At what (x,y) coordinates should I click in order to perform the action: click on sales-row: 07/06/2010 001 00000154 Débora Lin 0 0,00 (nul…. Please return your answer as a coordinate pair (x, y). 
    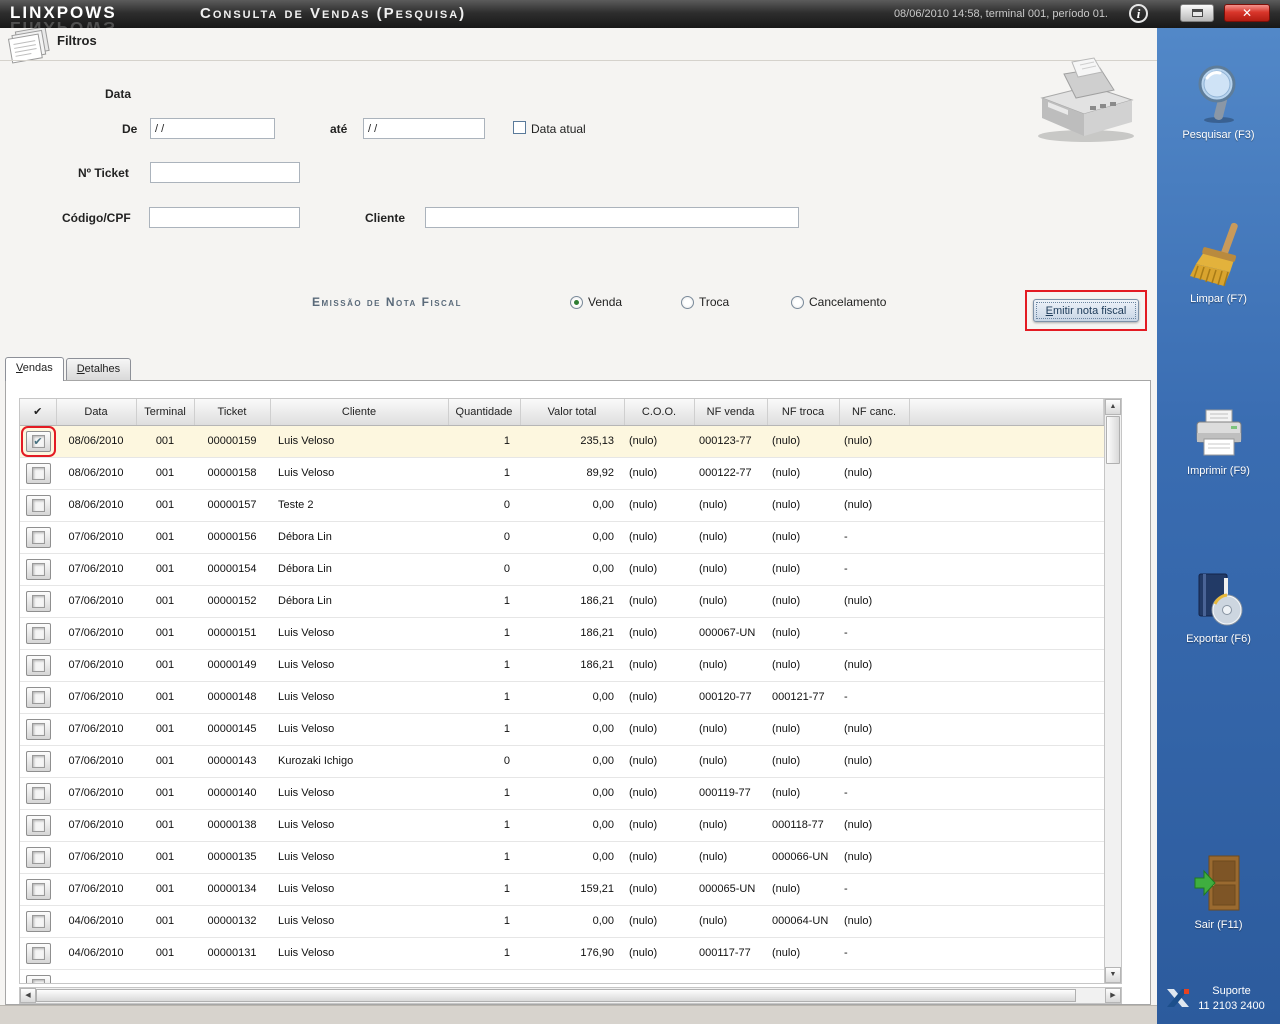
    Looking at the image, I should click on (562, 569).